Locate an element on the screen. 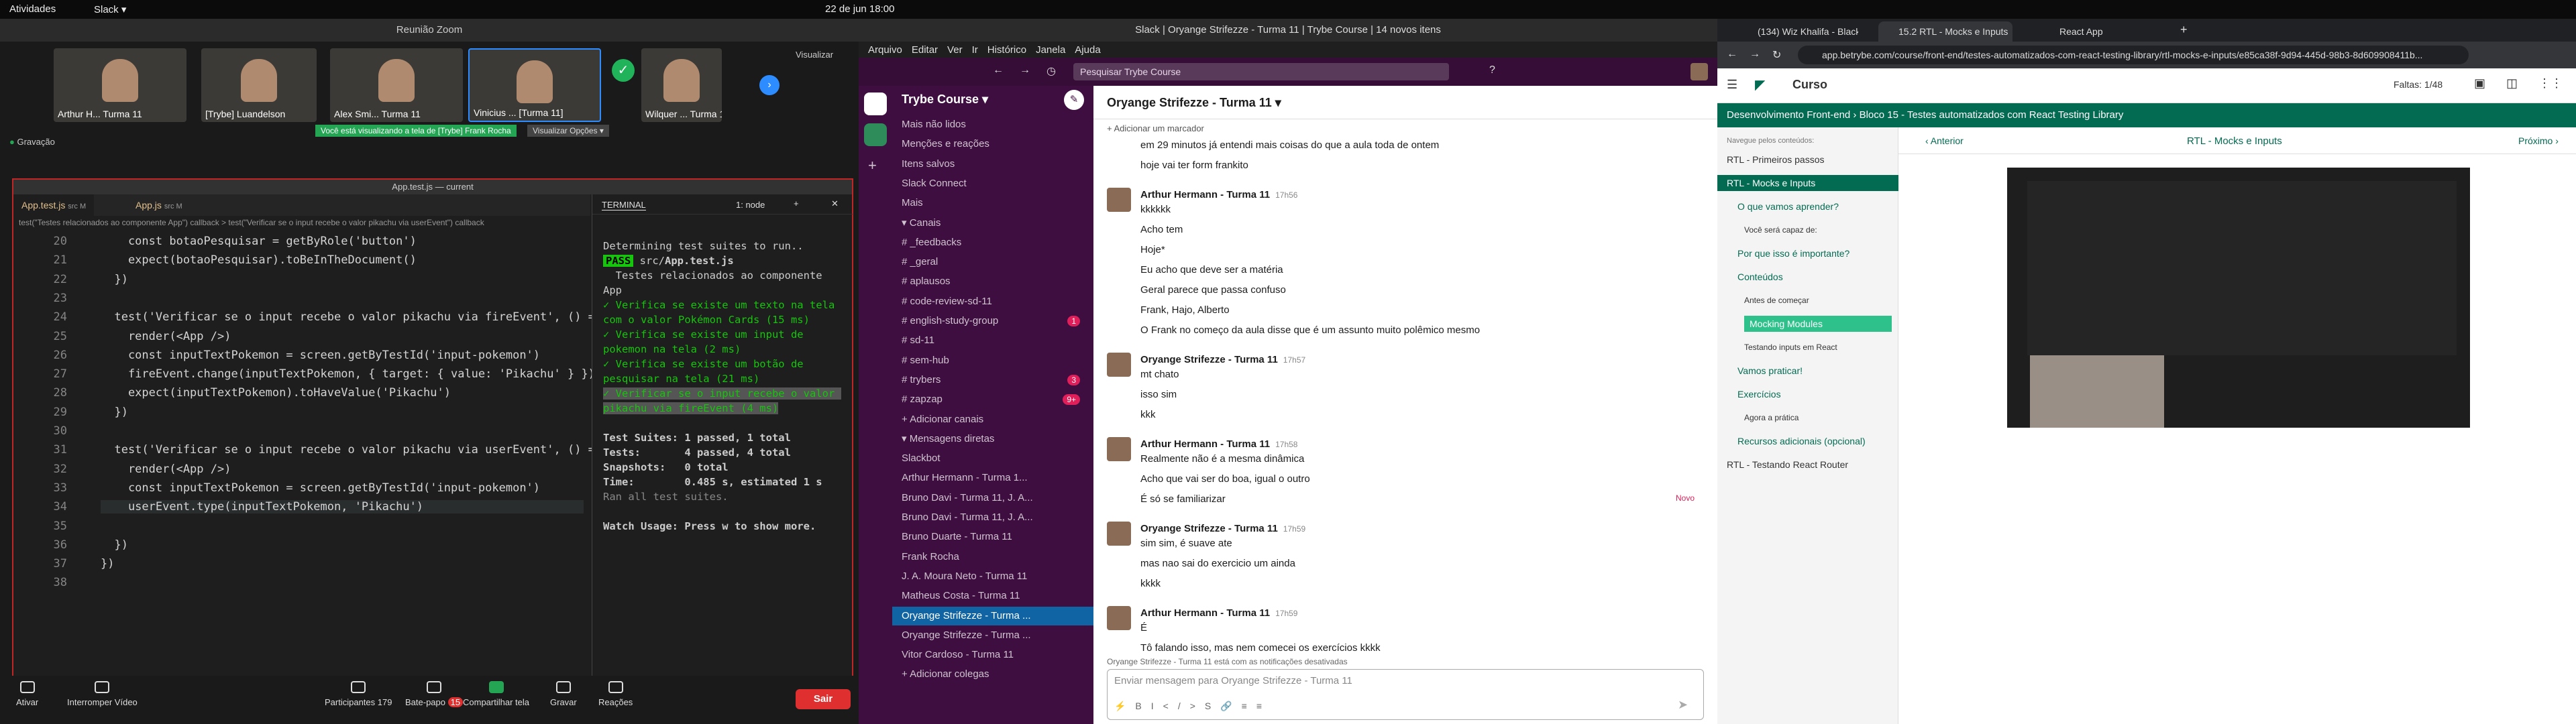  prev-link: ‹ Anterior is located at coordinates (1944, 140).